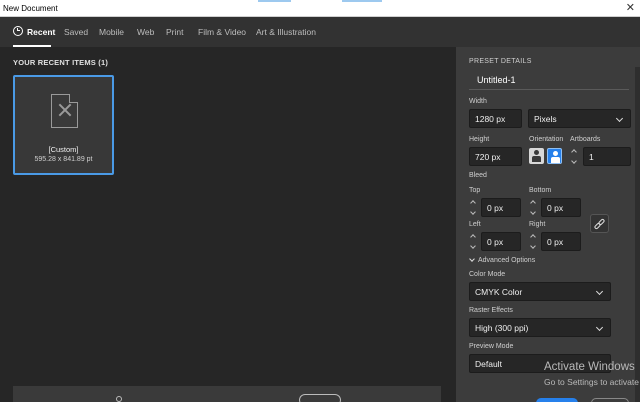  What do you see at coordinates (64, 111) in the screenshot?
I see `document-icon` at bounding box center [64, 111].